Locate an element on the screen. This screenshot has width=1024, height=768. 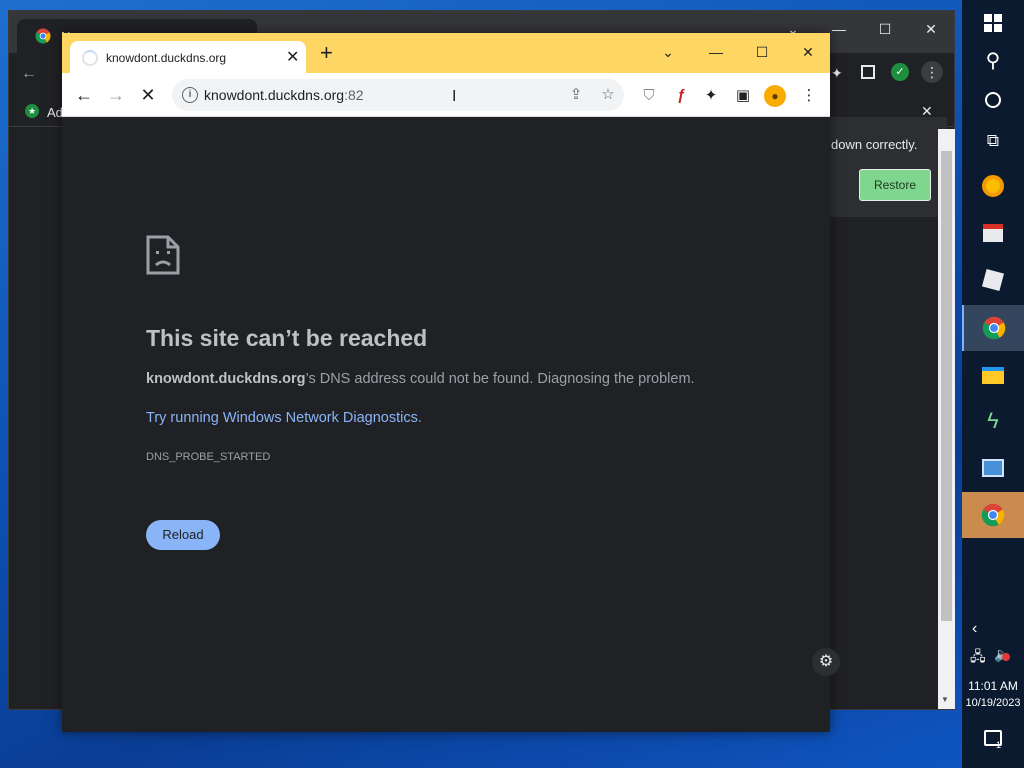
text-cursor-icon: Ⅰ is located at coordinates (454, 96).